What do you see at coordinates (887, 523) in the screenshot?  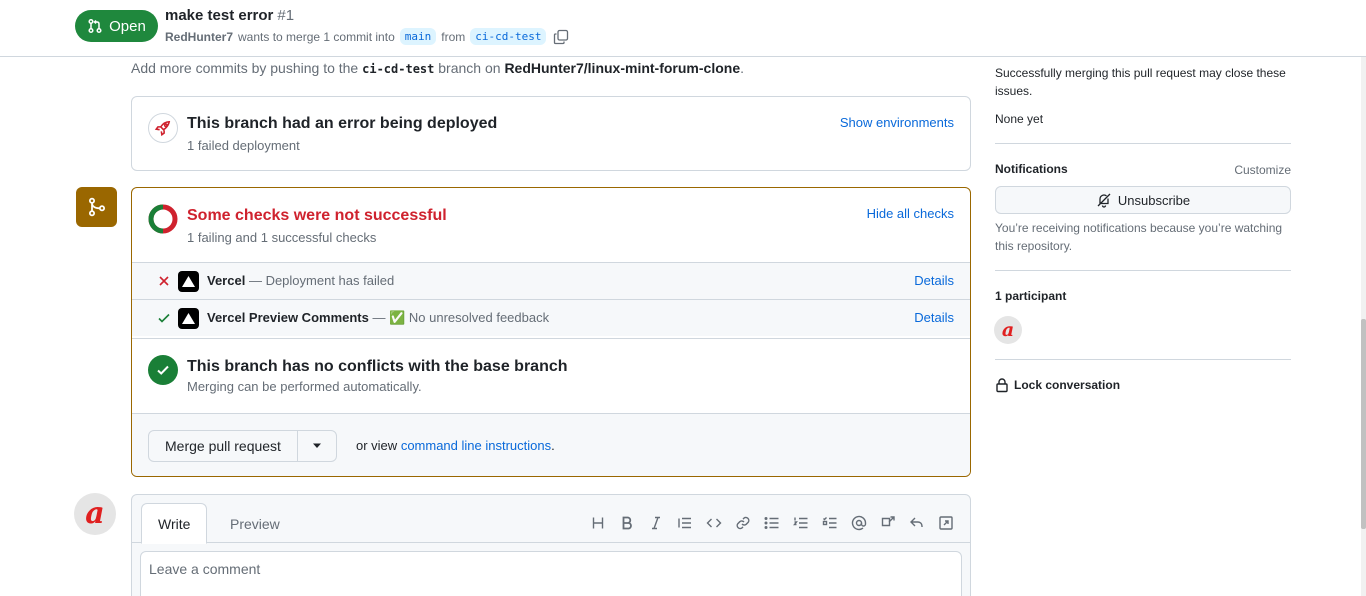 I see `cross-reference-icon` at bounding box center [887, 523].